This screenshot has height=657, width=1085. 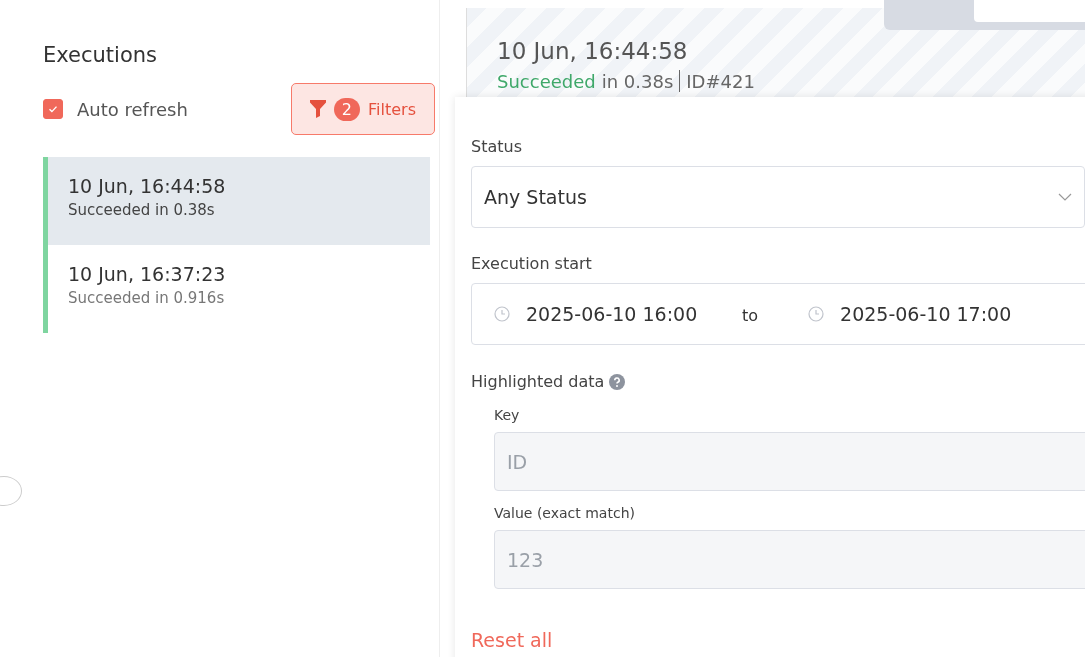 What do you see at coordinates (778, 314) in the screenshot?
I see `date-range-field: 2025-06-10 16:00 to 2025-06-10 17:00` at bounding box center [778, 314].